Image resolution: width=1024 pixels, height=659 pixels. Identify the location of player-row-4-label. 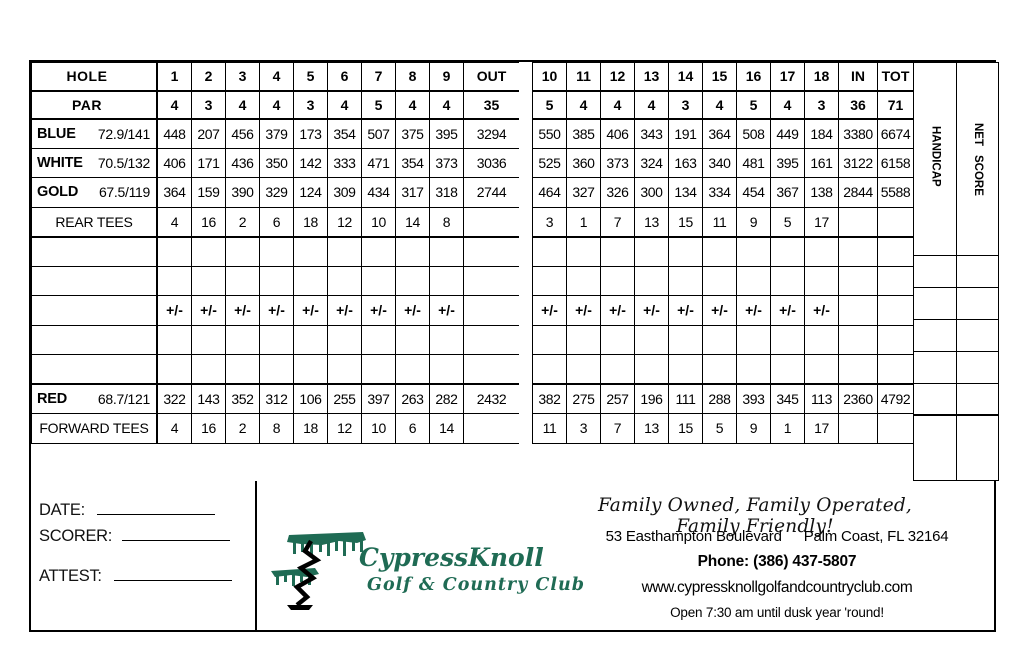
(94, 339).